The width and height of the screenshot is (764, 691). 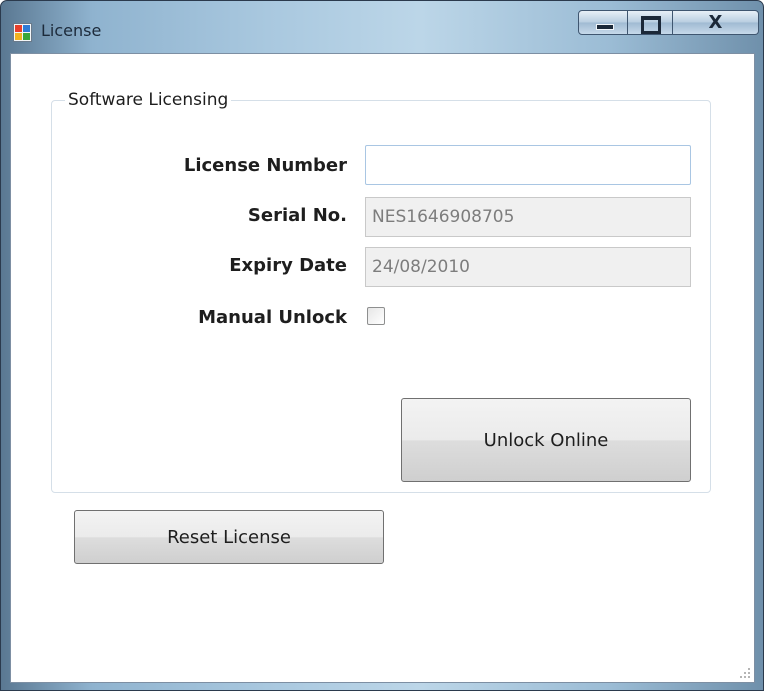 I want to click on maximize-button, so click(x=650, y=22).